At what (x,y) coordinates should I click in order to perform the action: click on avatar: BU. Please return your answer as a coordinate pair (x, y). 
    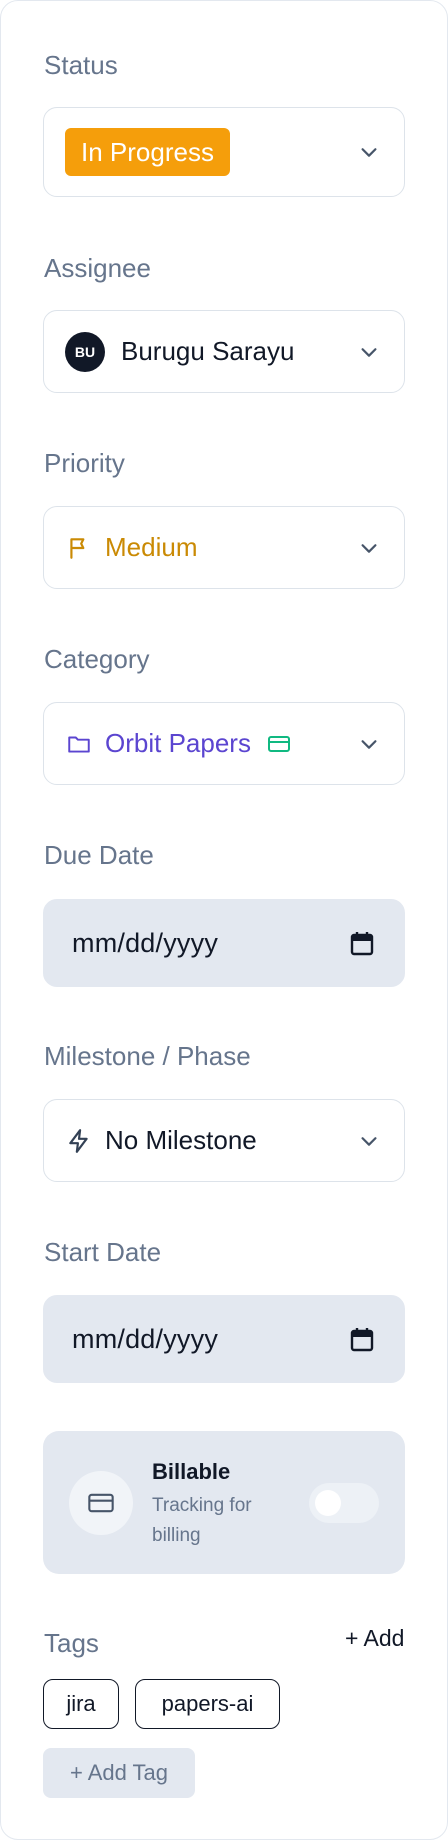
    Looking at the image, I should click on (85, 351).